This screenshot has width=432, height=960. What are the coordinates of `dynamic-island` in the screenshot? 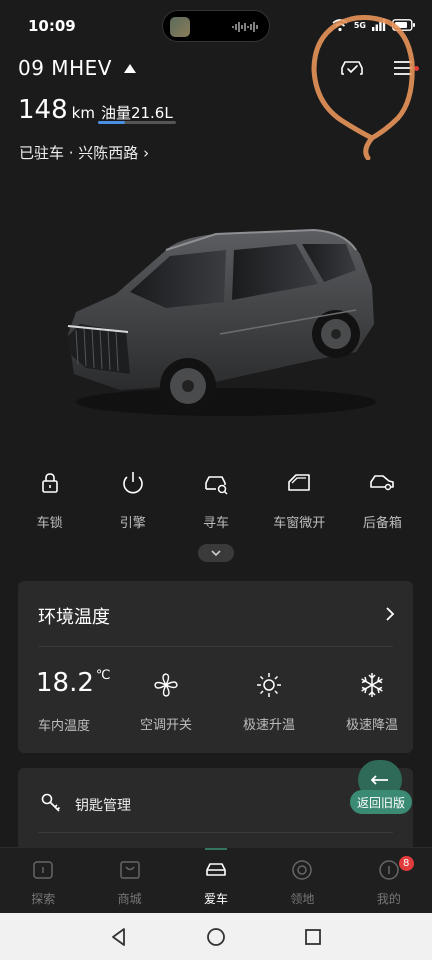 It's located at (216, 26).